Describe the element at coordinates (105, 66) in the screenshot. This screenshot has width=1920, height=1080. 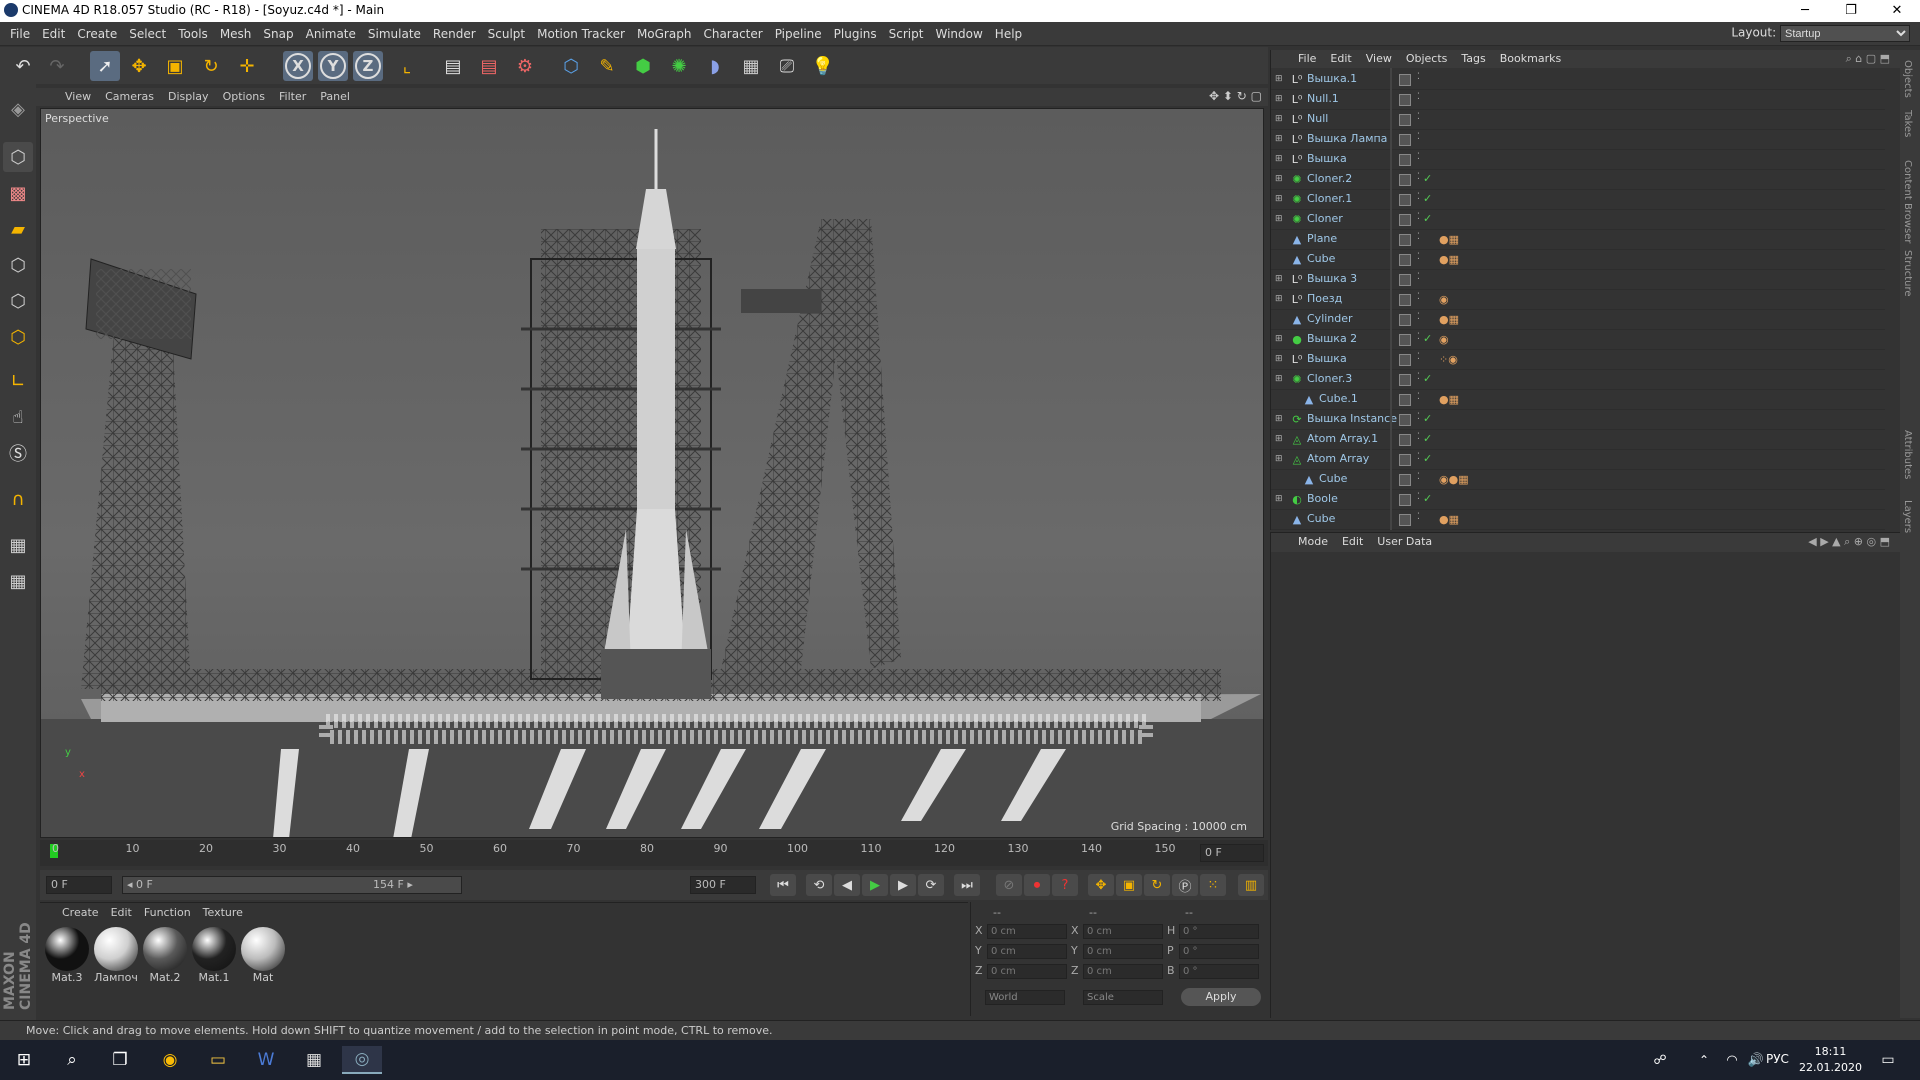
I see `select-cursor-icon: ➚` at that location.